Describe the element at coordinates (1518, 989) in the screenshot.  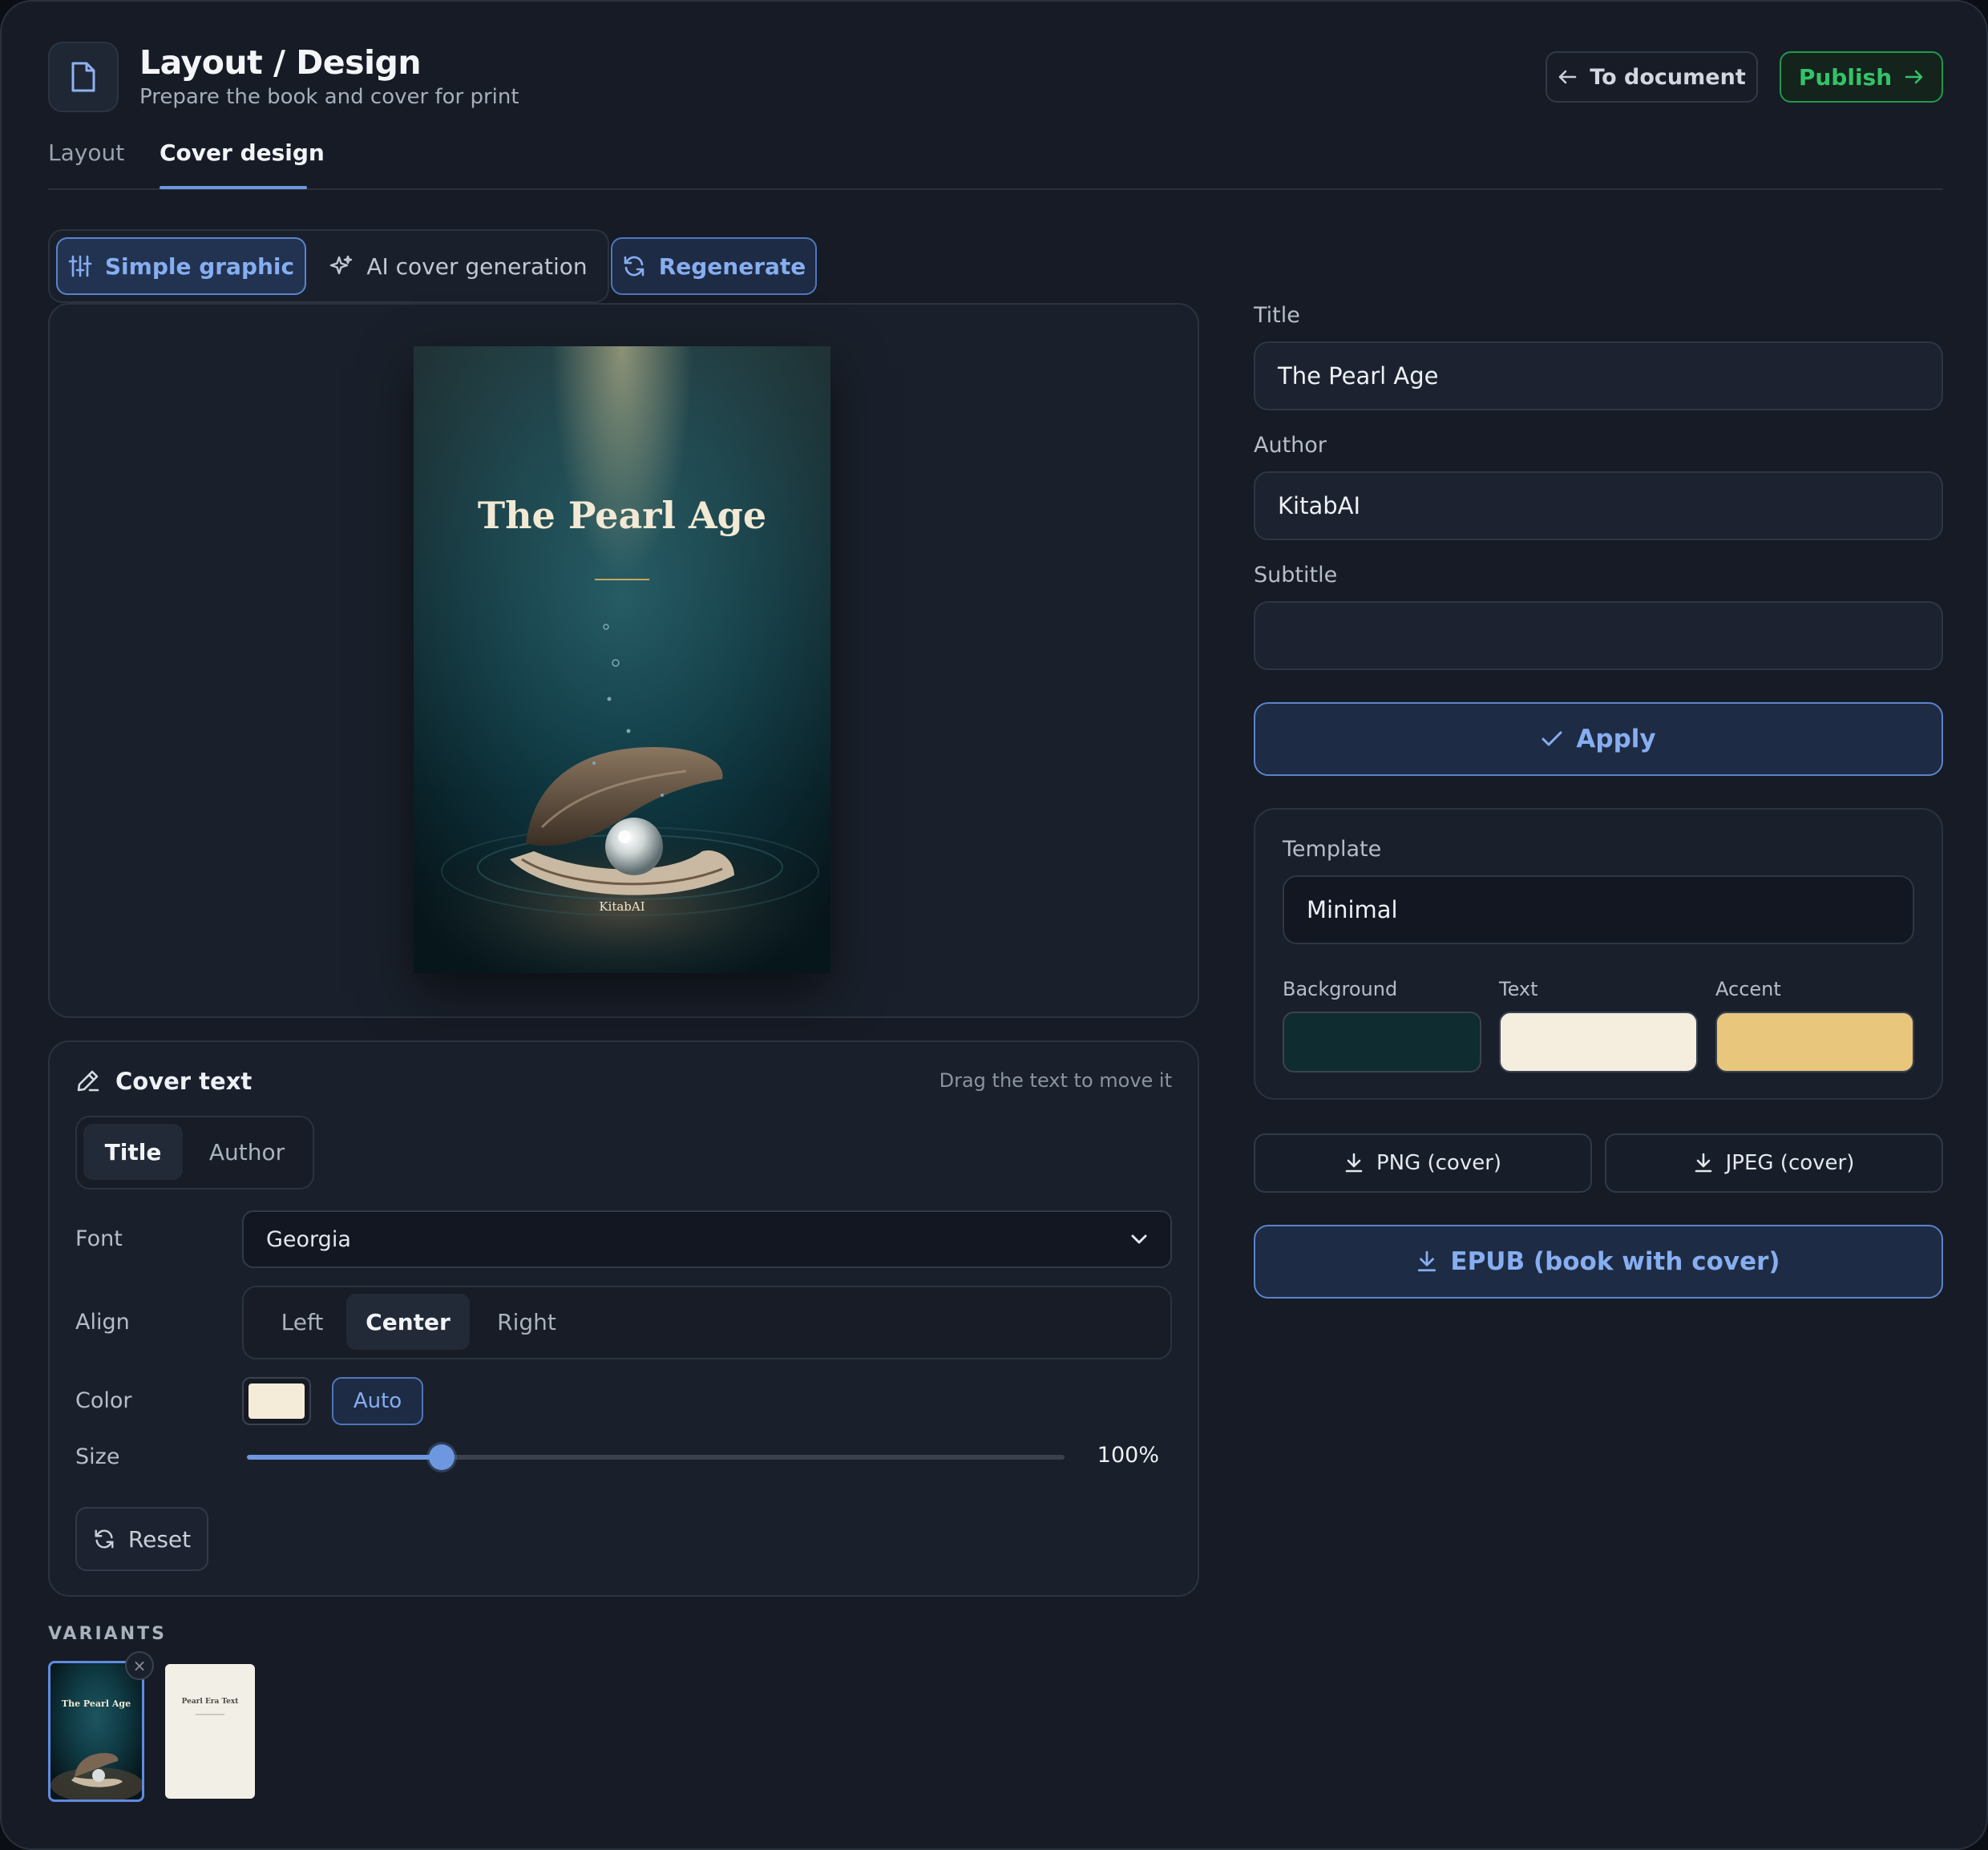
I see `text-color-label: Text` at that location.